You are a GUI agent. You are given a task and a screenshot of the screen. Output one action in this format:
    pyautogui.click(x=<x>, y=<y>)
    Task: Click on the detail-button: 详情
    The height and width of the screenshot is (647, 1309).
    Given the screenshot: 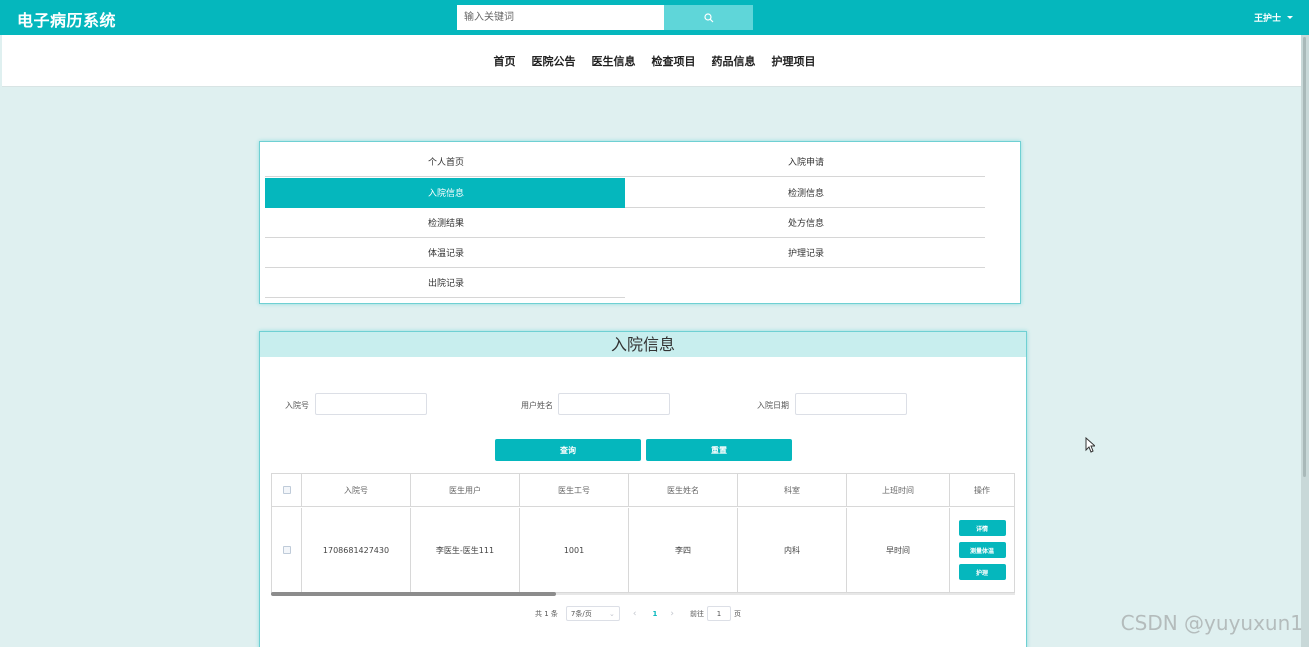 What is the action you would take?
    pyautogui.click(x=982, y=528)
    